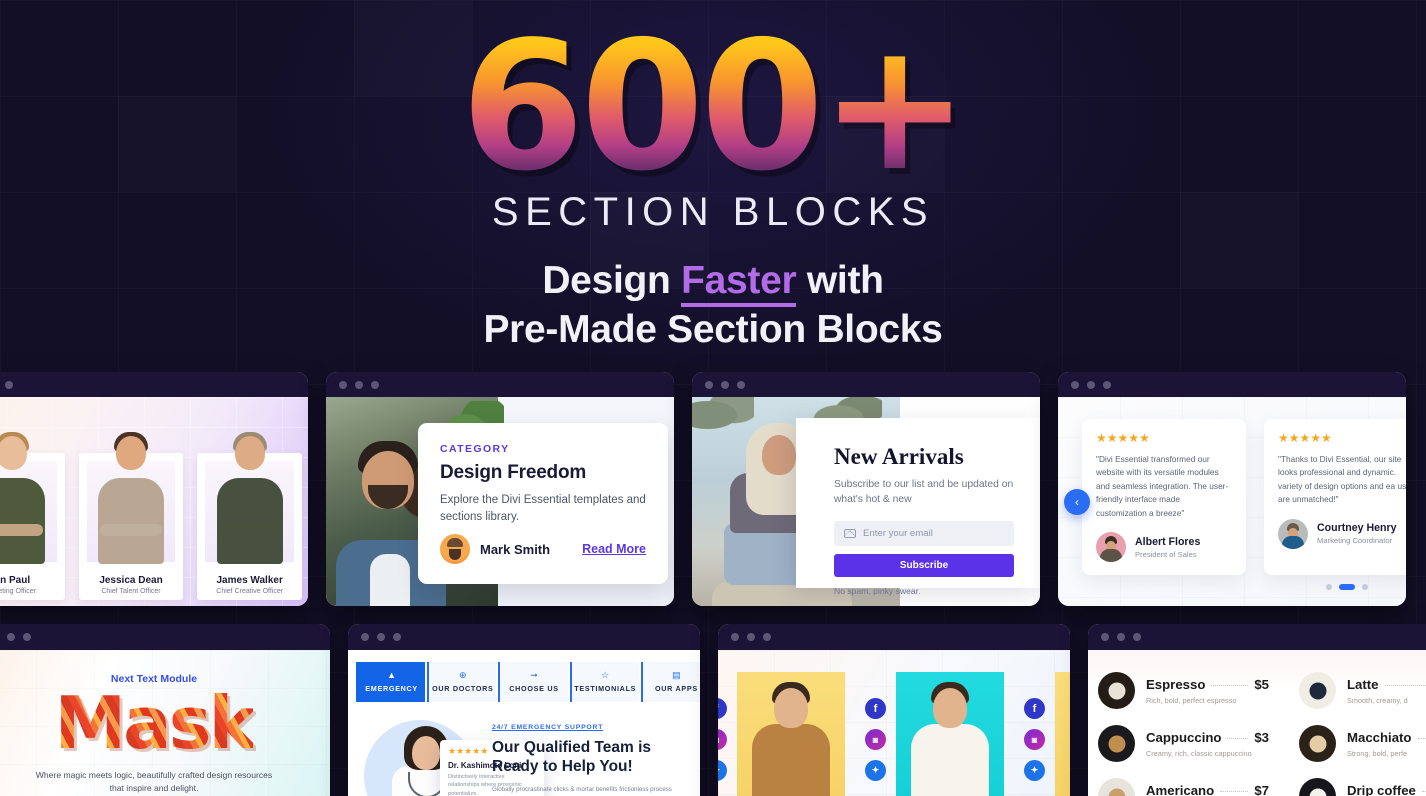 This screenshot has height=796, width=1426. I want to click on social-team-list: f ◙ ✦ f ◙ ✦, so click(894, 734).